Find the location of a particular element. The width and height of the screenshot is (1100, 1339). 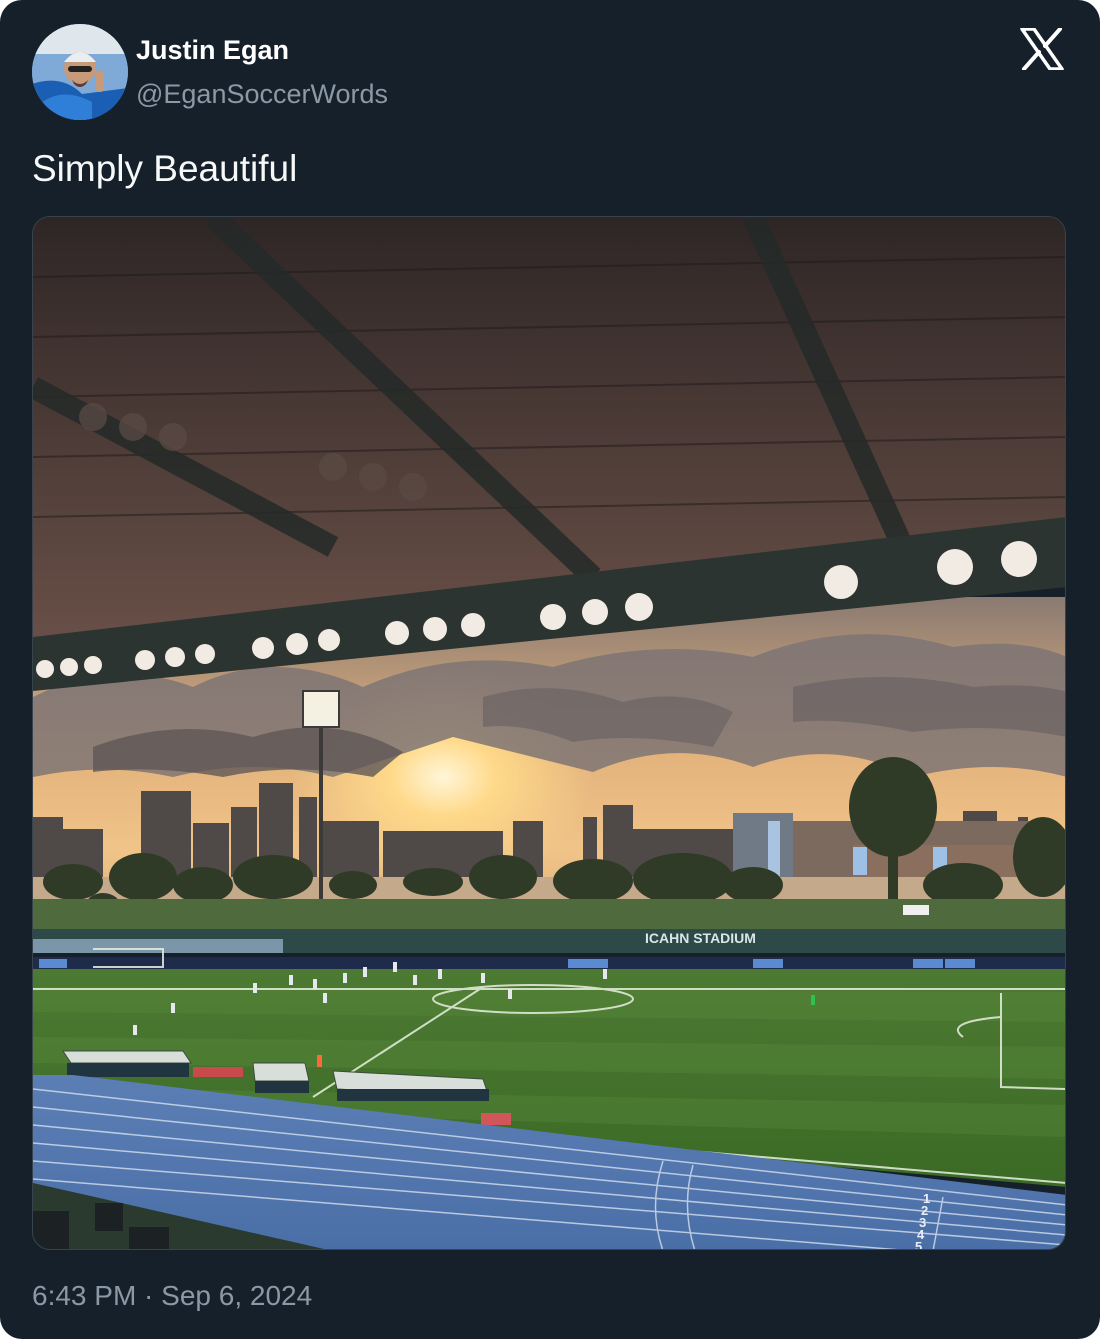

avatar is located at coordinates (80, 72).